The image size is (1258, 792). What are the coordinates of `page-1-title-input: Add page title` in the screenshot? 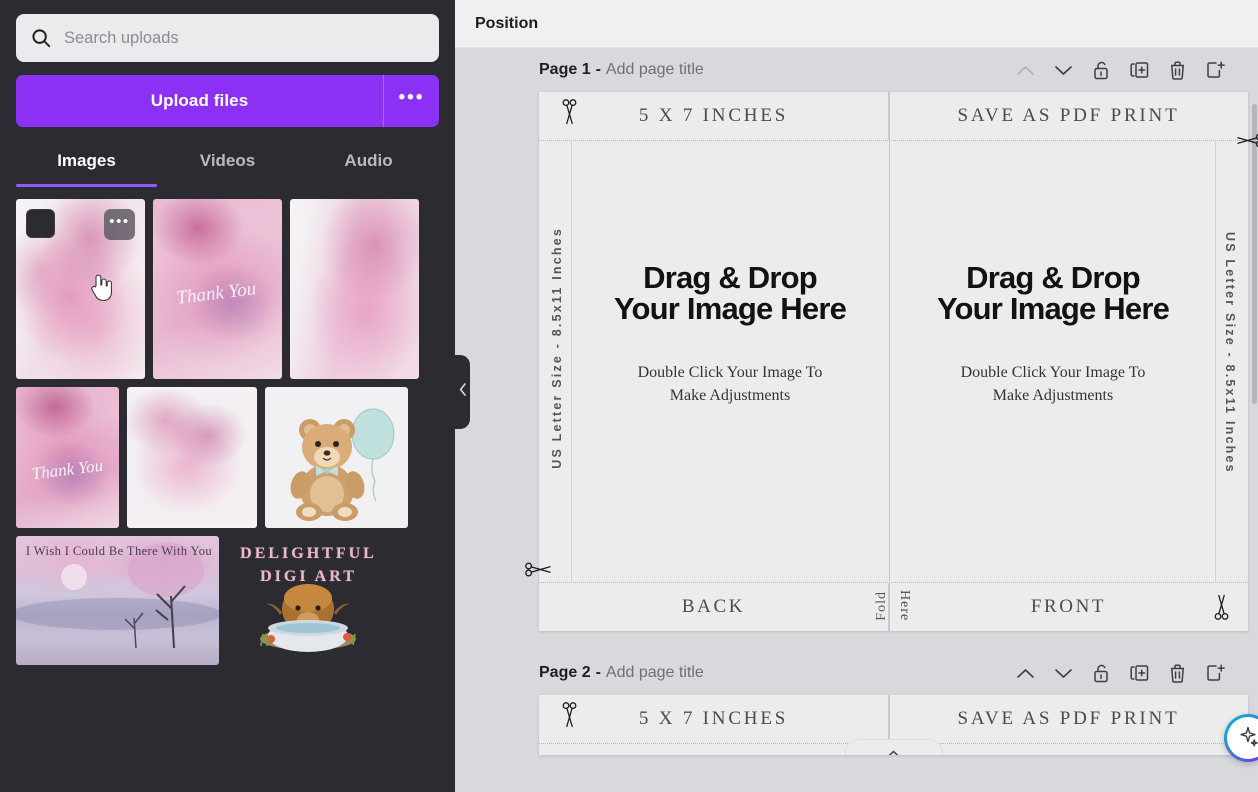 It's located at (655, 70).